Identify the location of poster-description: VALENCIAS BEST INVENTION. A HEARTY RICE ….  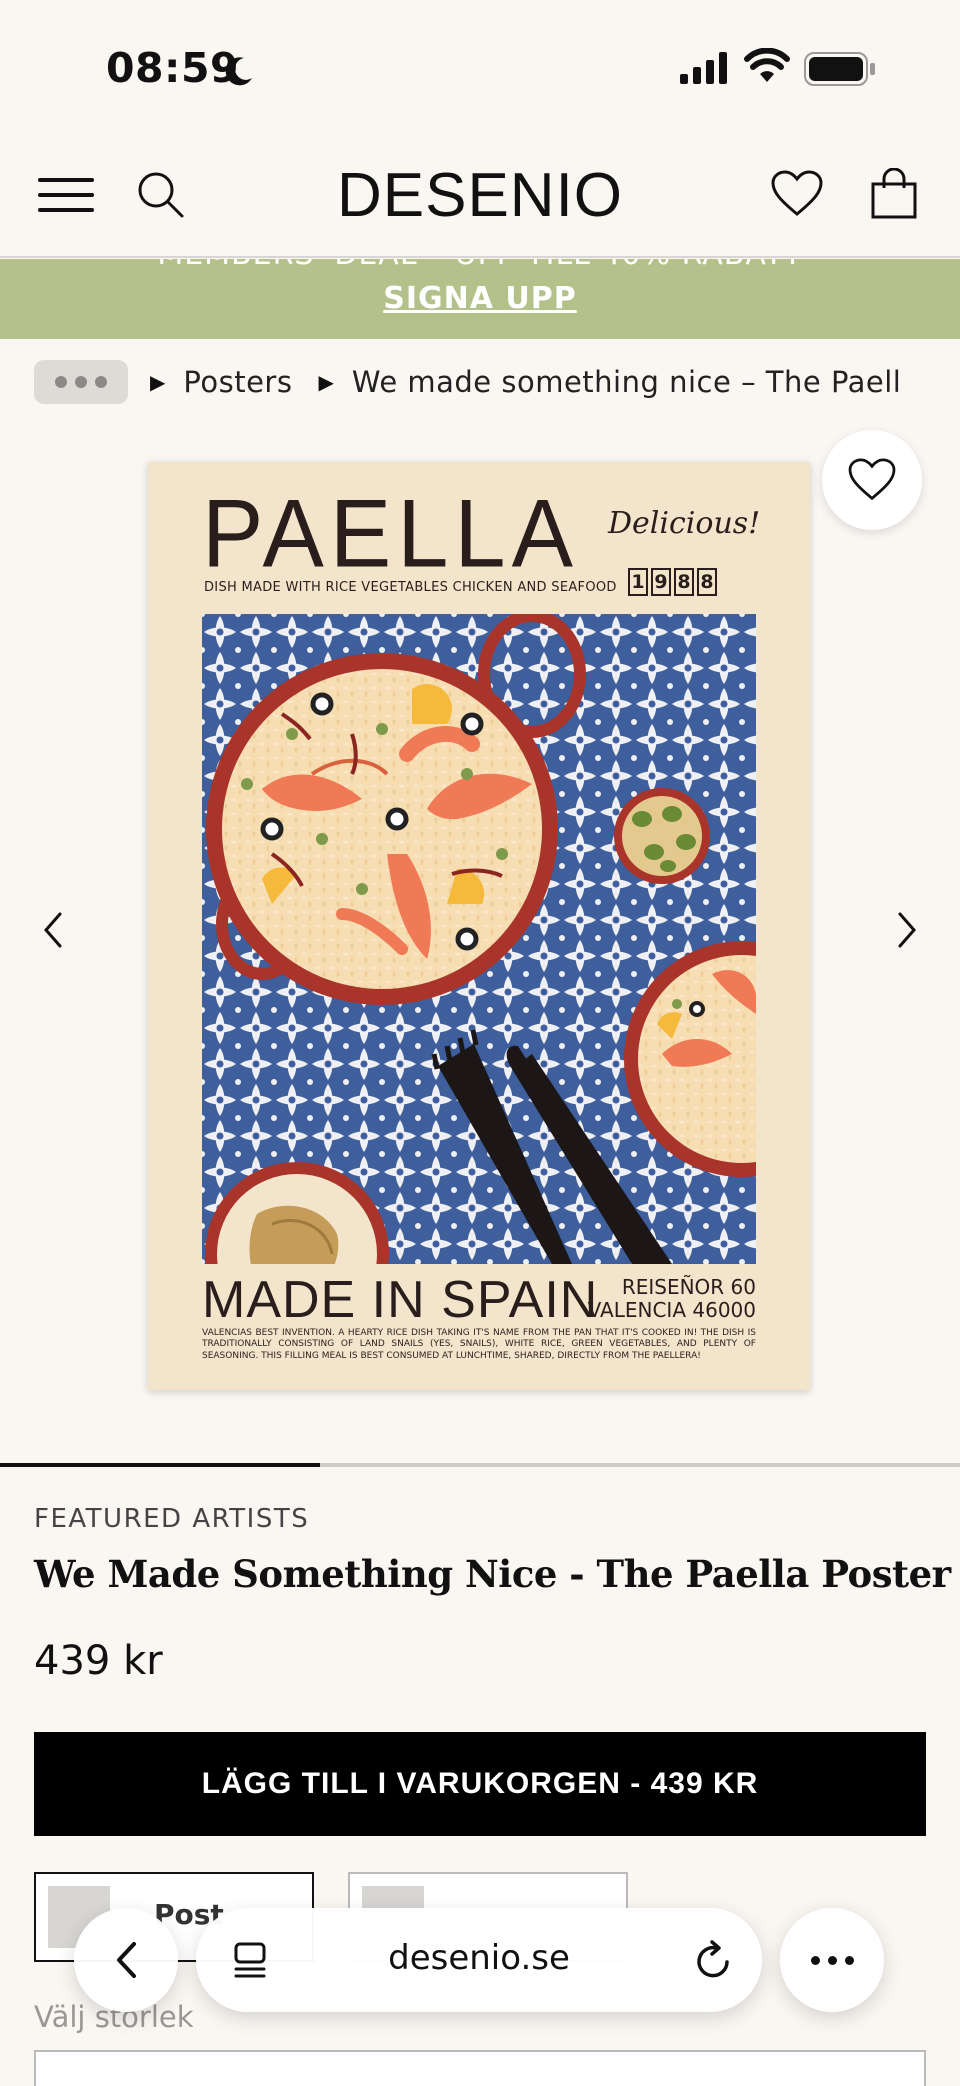
(479, 1344).